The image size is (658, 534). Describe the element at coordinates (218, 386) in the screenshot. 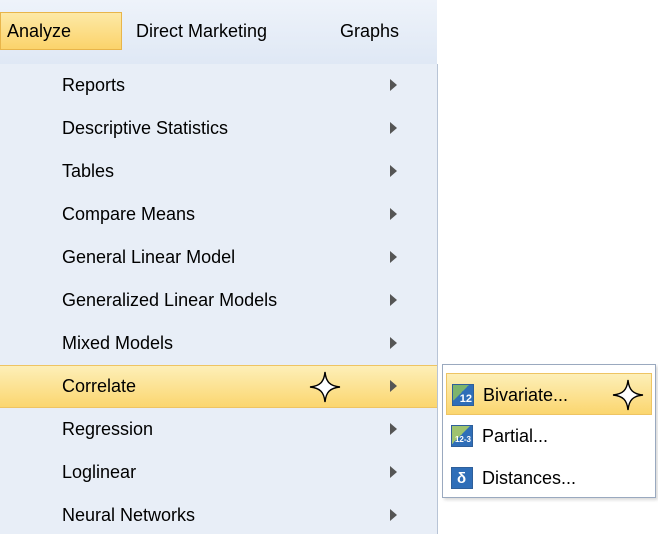

I see `menu-item-correlate: Correlate` at that location.